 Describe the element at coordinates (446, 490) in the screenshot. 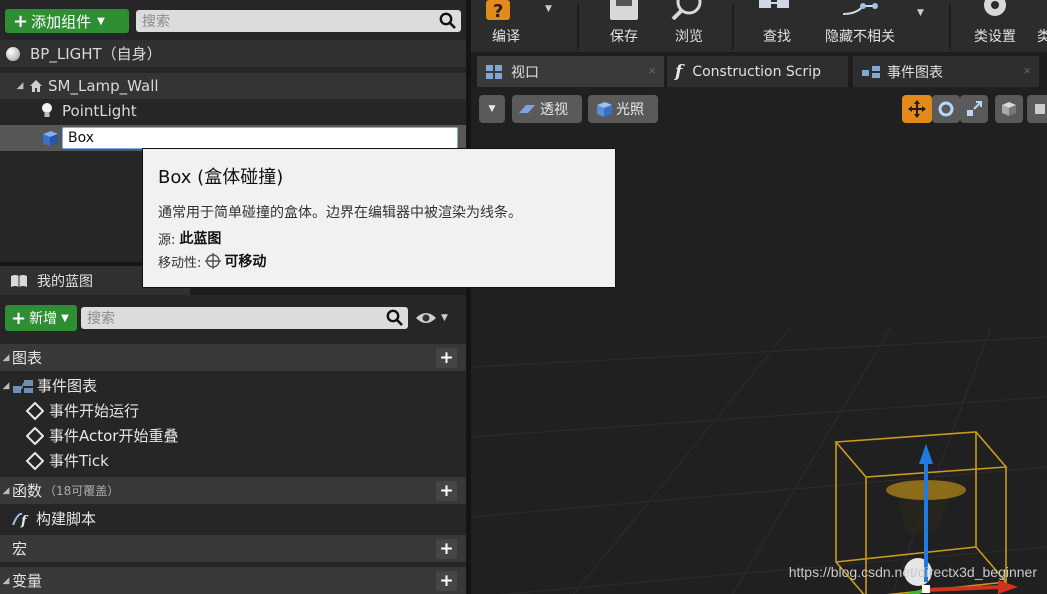

I see `add-function-button: +` at that location.